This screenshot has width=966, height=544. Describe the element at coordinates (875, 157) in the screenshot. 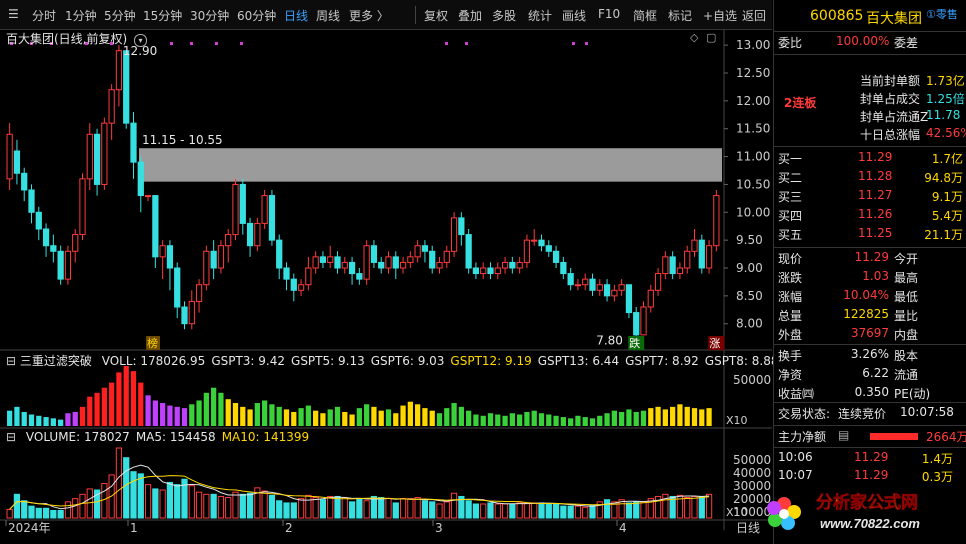

I see `bid-price: 11.29` at that location.